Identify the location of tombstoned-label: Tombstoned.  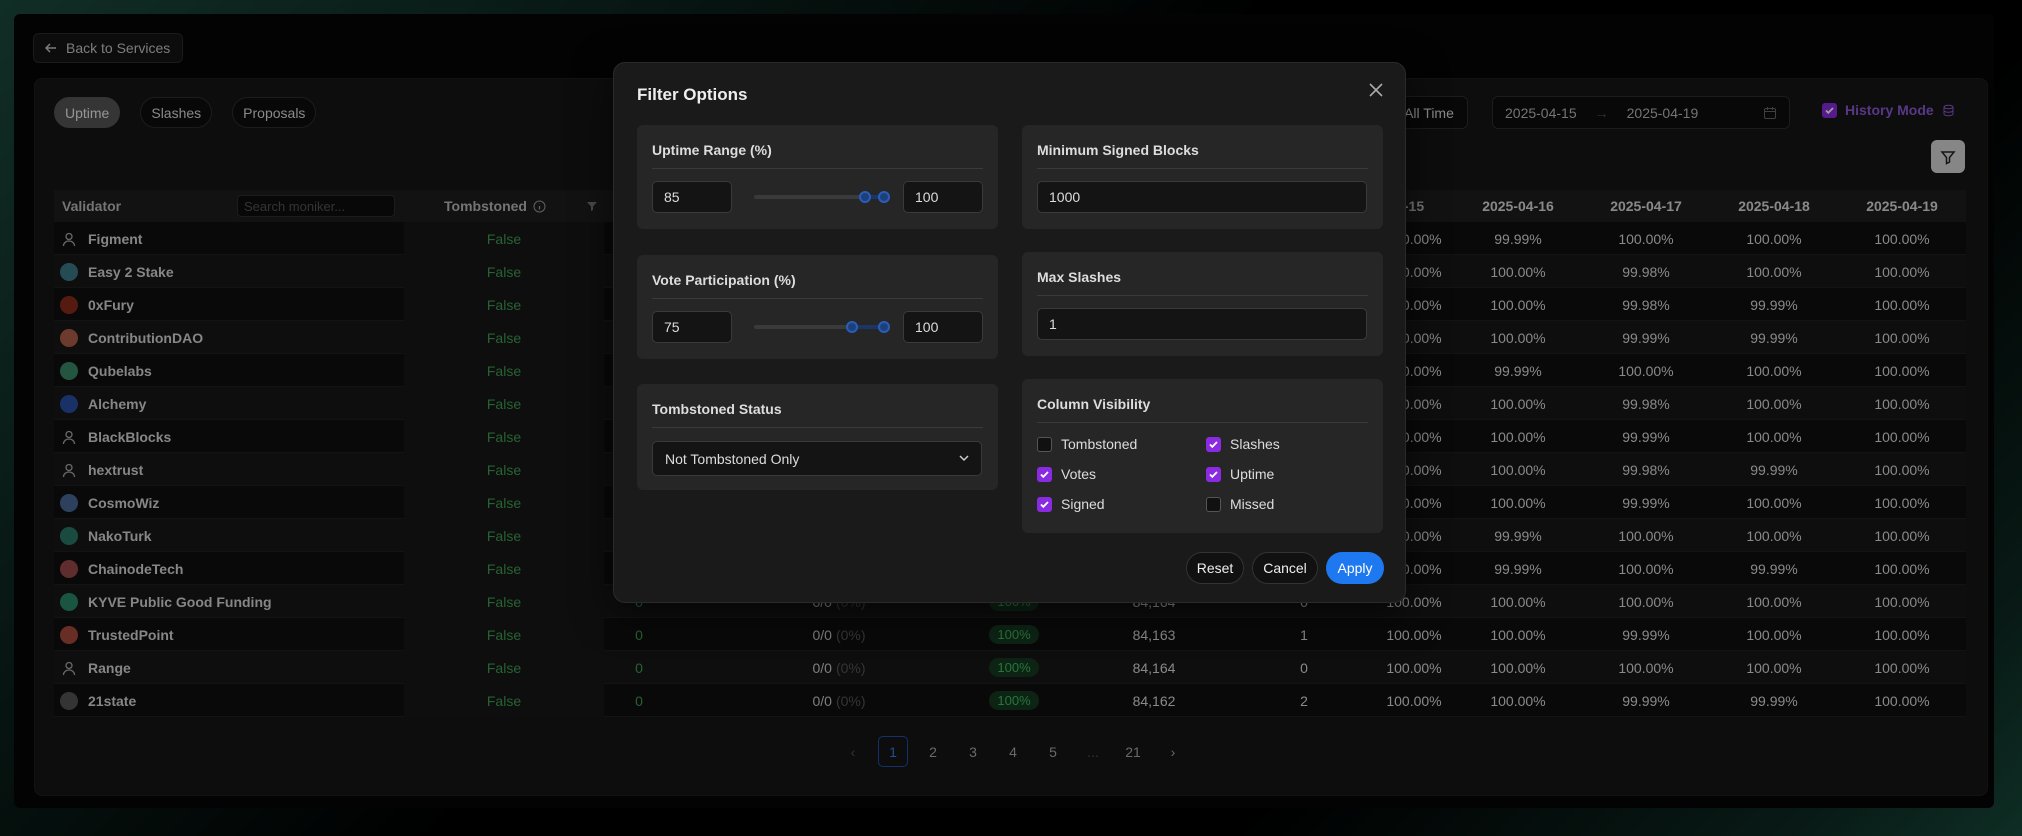
(1099, 444).